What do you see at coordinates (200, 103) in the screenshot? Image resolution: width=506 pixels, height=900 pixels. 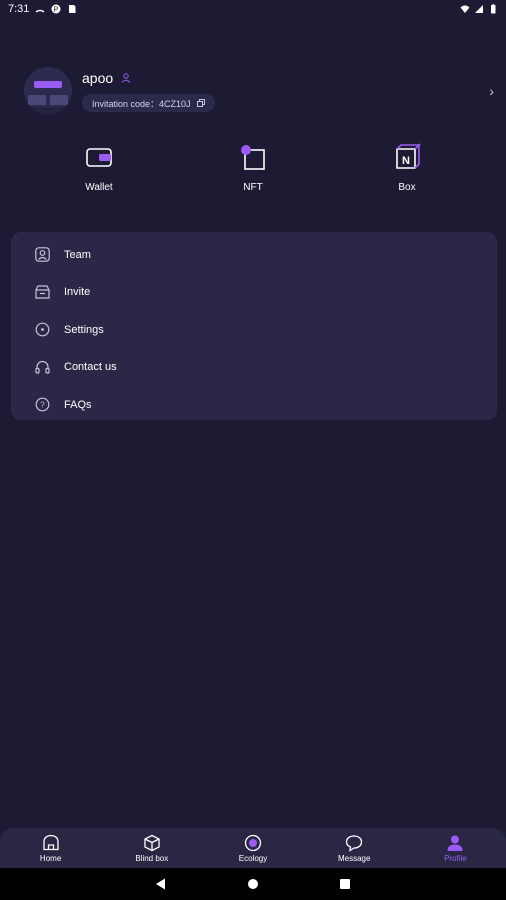 I see `copy-icon` at bounding box center [200, 103].